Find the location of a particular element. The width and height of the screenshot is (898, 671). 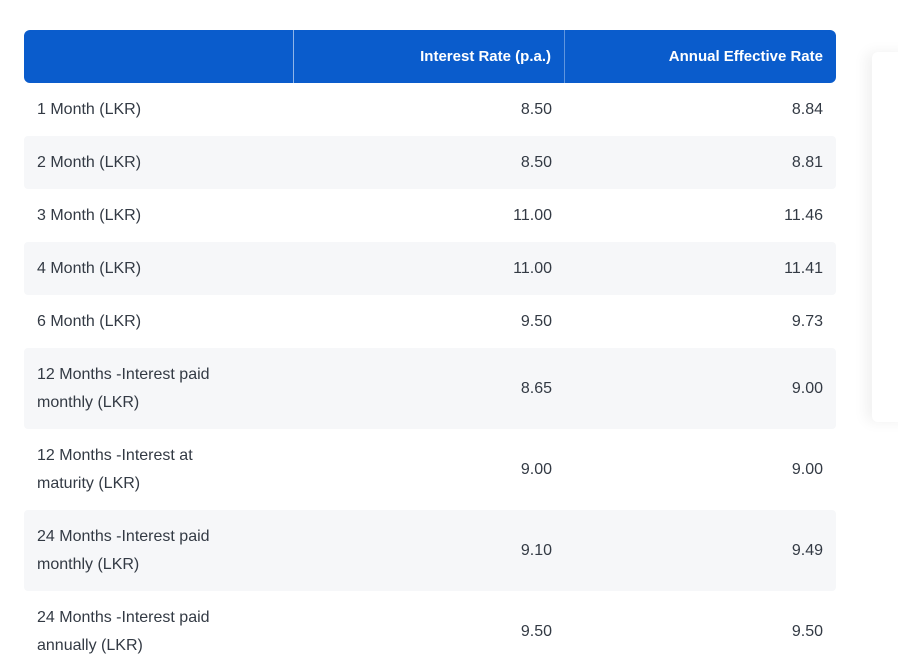

term-cell: 1 Month (LKR) is located at coordinates (159, 109).